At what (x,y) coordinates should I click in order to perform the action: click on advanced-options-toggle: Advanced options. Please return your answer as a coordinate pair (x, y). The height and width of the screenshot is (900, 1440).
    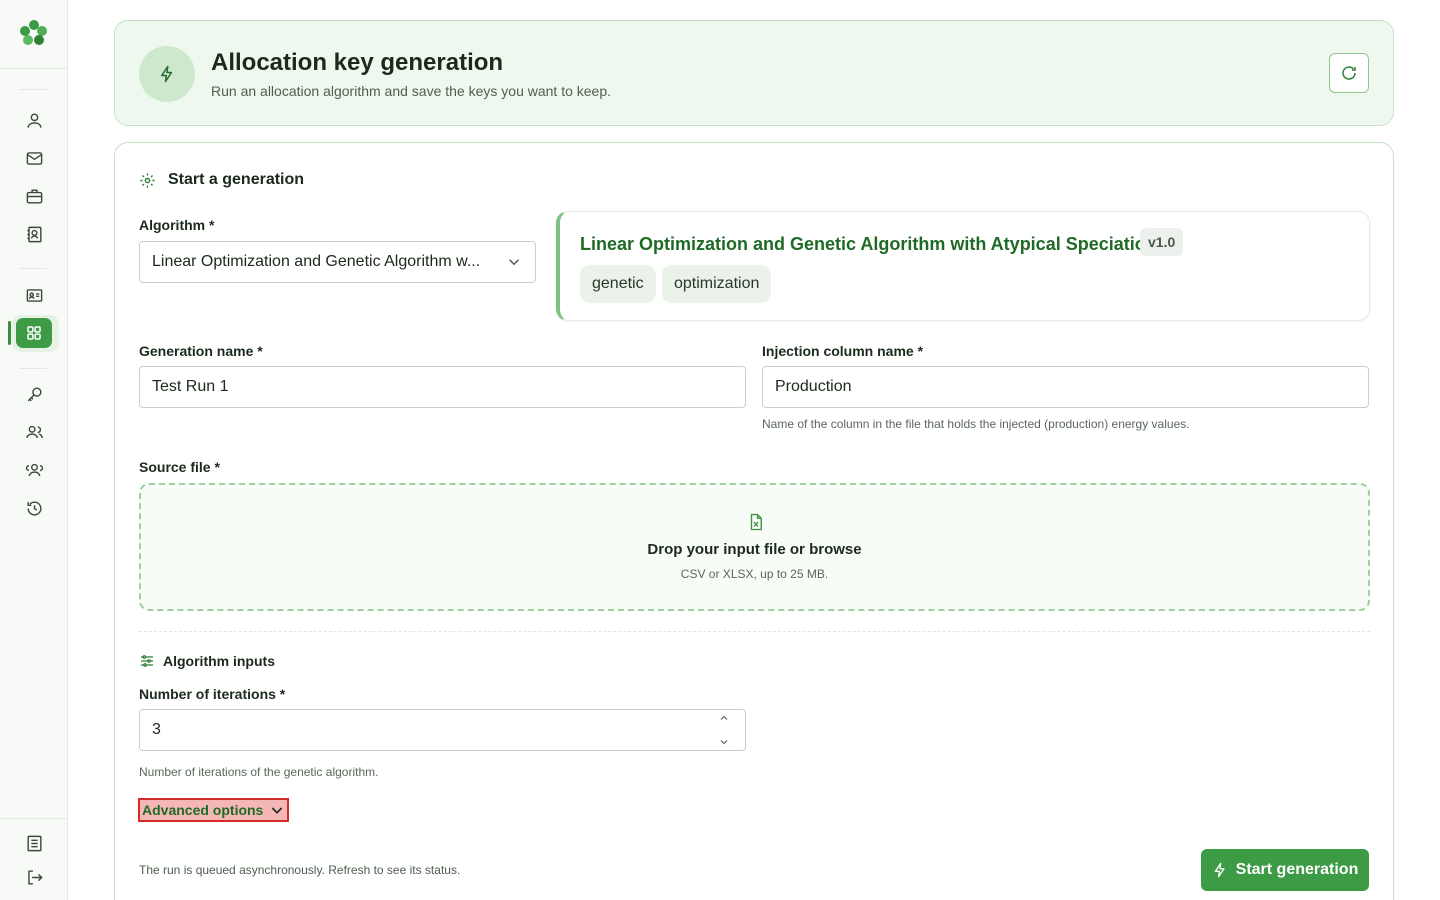
    Looking at the image, I should click on (214, 810).